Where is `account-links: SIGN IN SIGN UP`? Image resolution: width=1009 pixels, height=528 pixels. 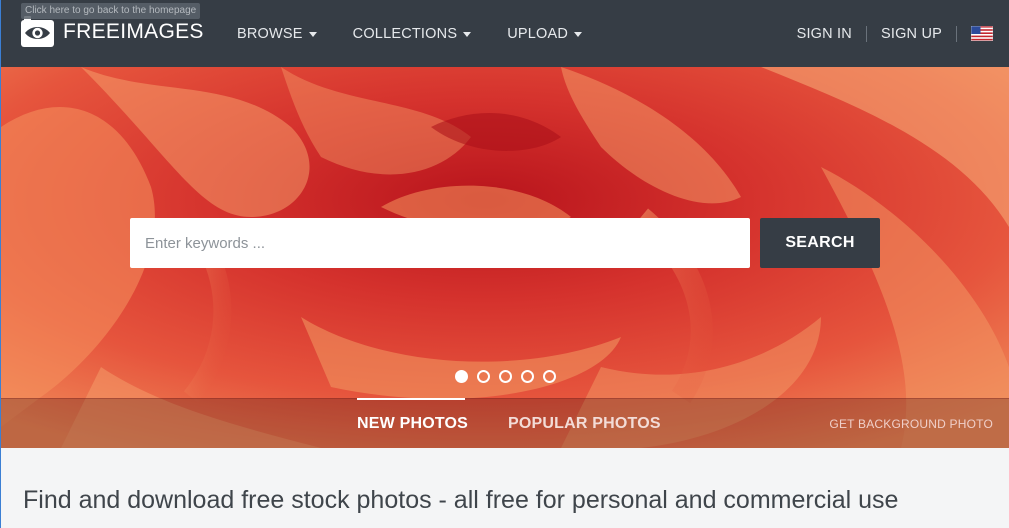
account-links: SIGN IN SIGN UP is located at coordinates (895, 33).